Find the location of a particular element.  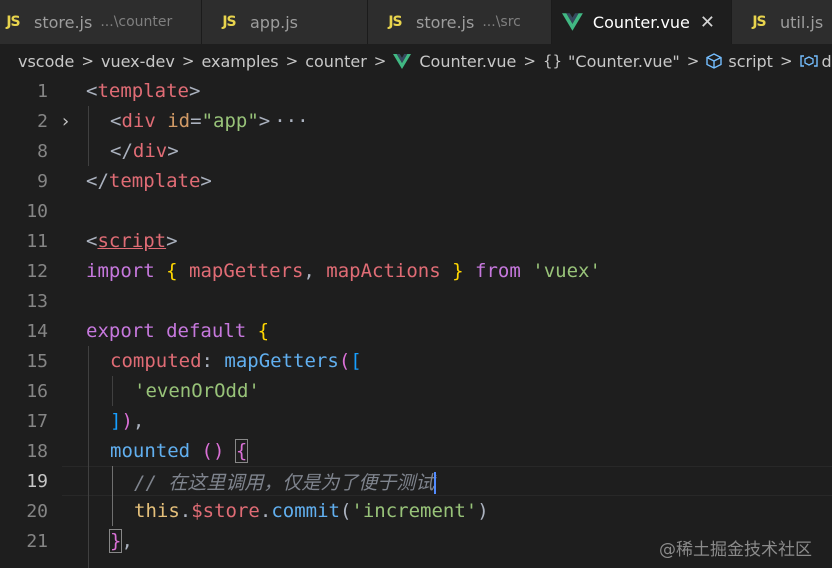

code-line: 15 computed: mapGetters([ is located at coordinates (416, 361).